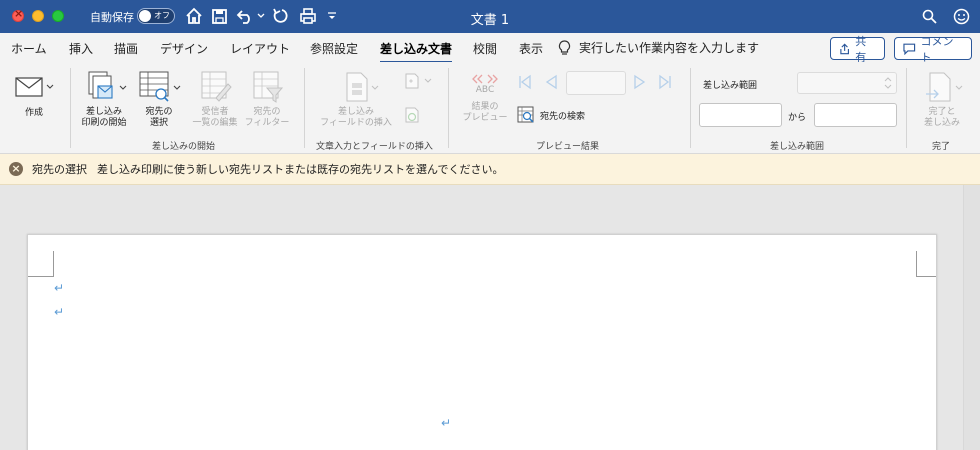 This screenshot has width=980, height=450. I want to click on start-mail-merge-button: 差し込み 印刷の開始, so click(104, 99).